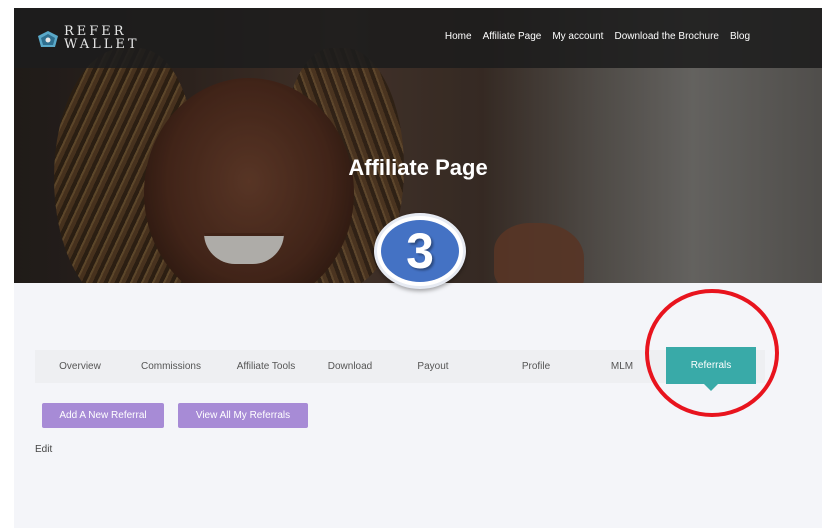 This screenshot has height=529, width=827. What do you see at coordinates (171, 366) in the screenshot?
I see `tab-commissions: Commissions` at bounding box center [171, 366].